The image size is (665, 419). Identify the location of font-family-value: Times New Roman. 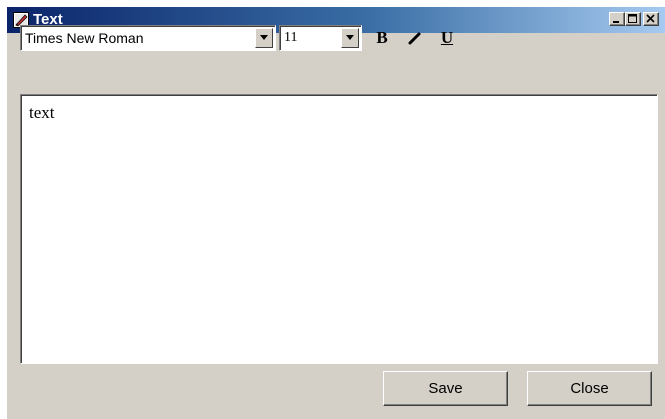
(84, 38).